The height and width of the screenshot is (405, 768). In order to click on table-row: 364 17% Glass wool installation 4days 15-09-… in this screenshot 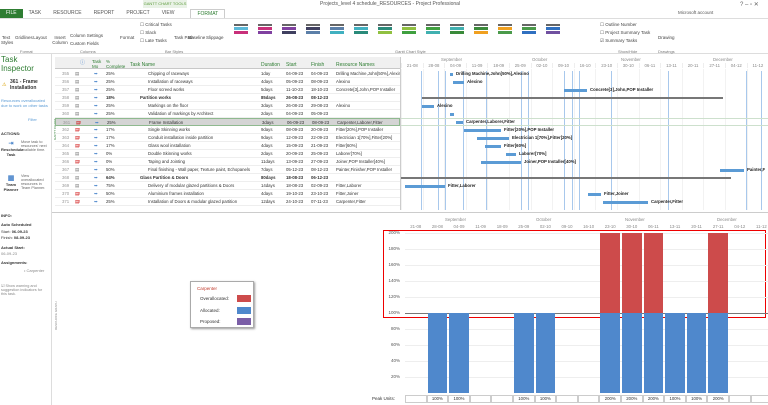, I will do `click(227, 146)`.